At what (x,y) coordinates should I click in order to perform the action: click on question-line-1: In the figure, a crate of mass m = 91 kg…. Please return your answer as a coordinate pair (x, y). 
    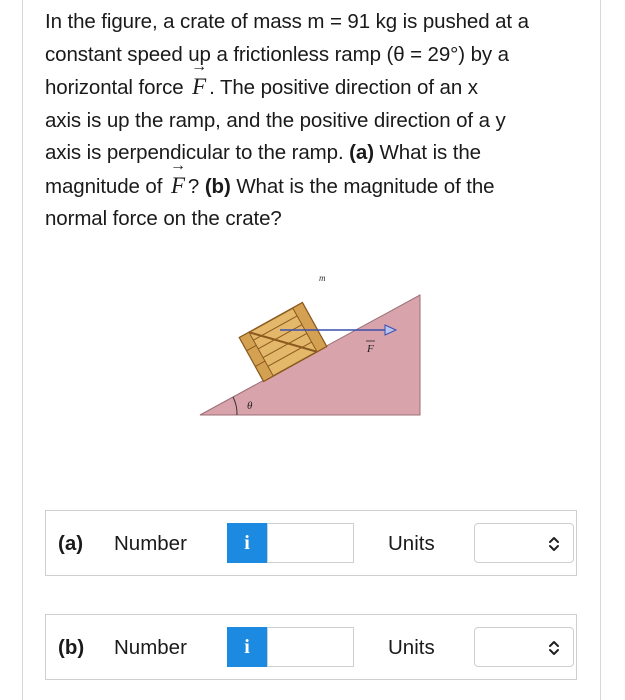
    Looking at the image, I should click on (287, 21).